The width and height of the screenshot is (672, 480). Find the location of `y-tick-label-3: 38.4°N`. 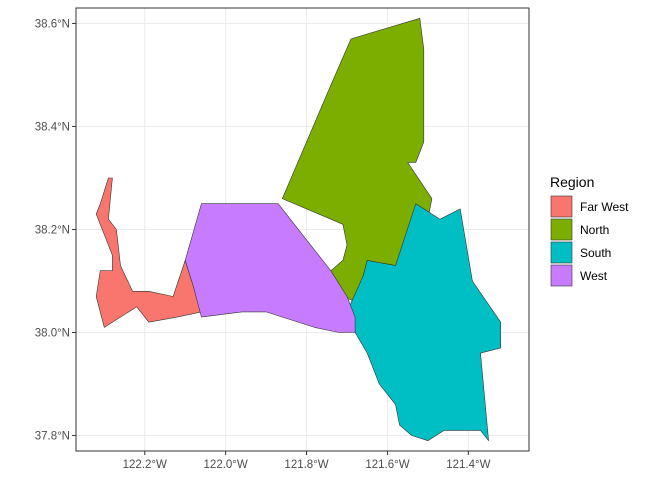

y-tick-label-3: 38.4°N is located at coordinates (52, 127).